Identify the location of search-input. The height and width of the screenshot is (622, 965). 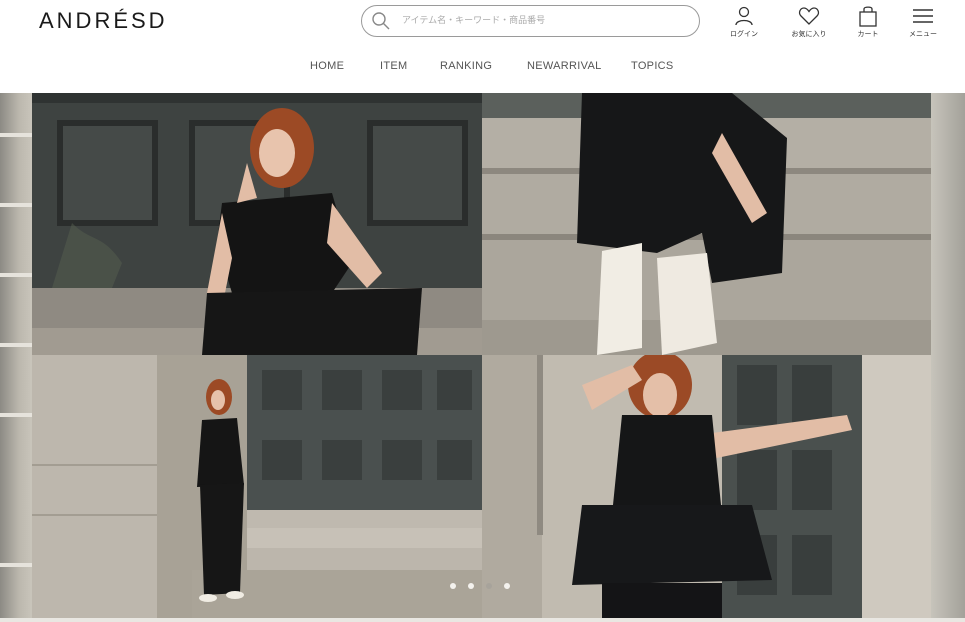
(542, 21).